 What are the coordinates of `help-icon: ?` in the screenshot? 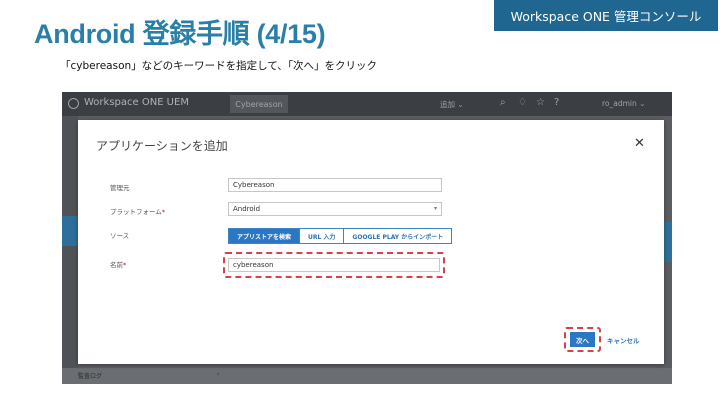 It's located at (556, 102).